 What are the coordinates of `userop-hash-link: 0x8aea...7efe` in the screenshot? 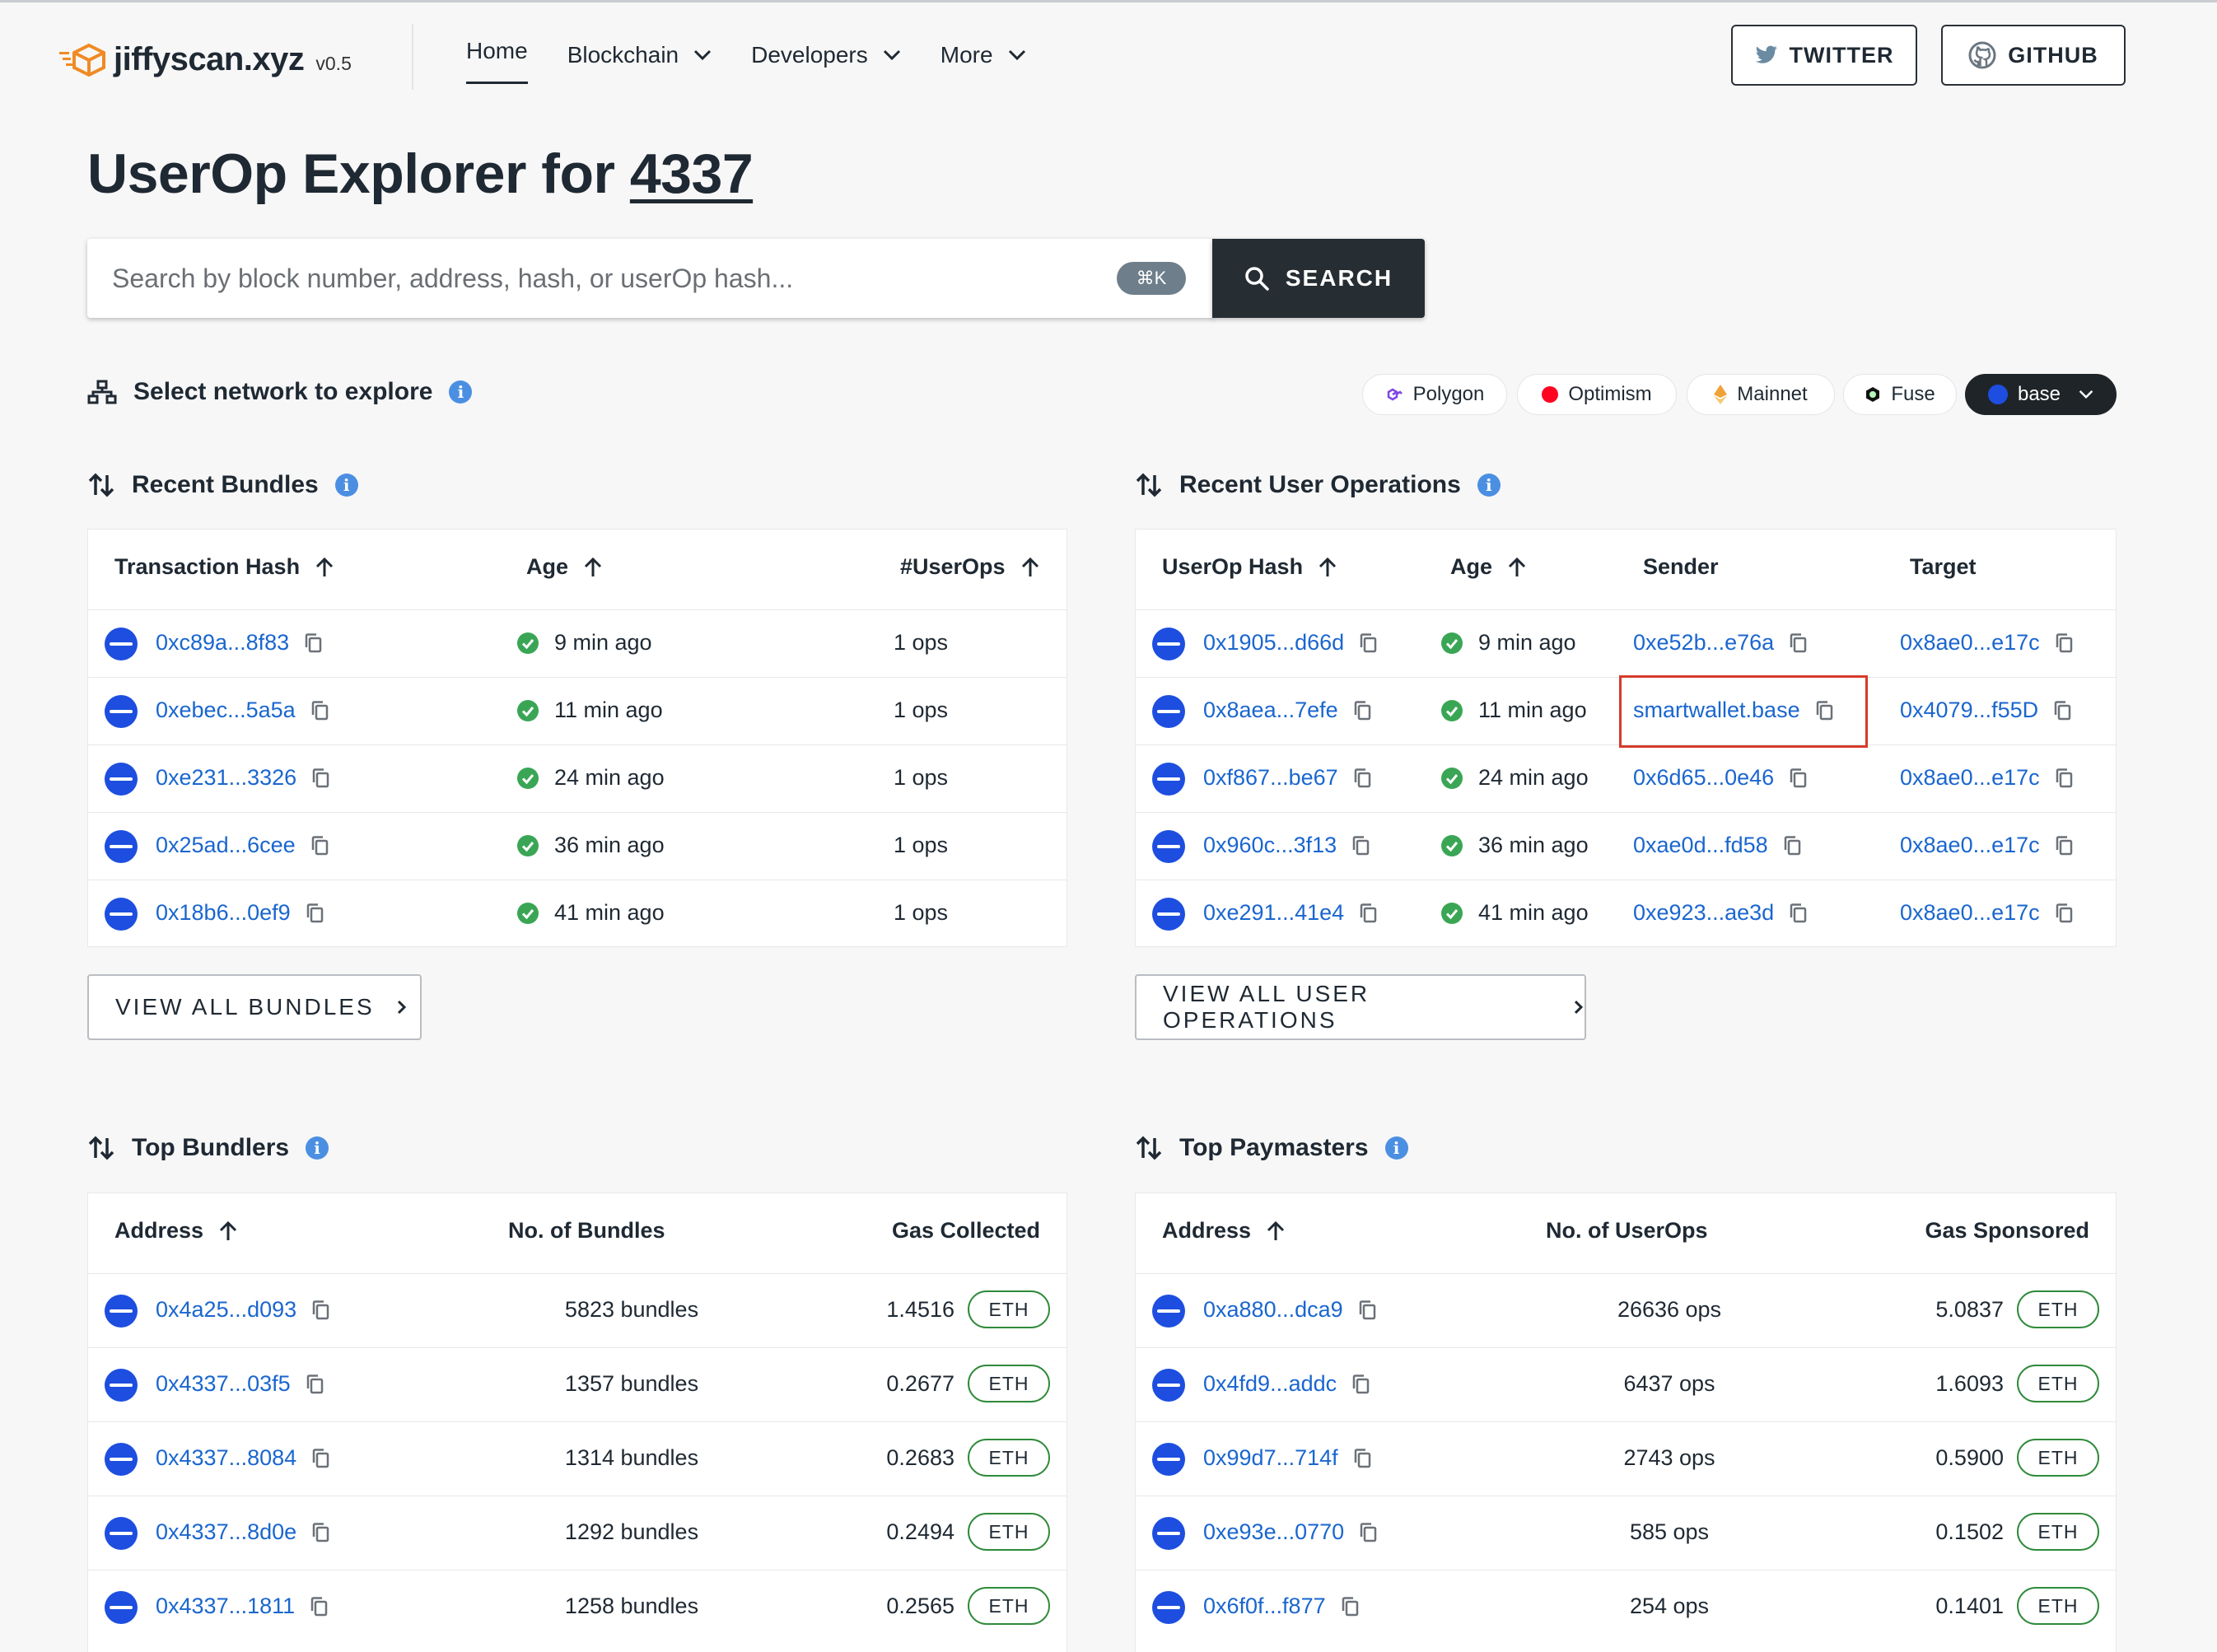 It's located at (1270, 710).